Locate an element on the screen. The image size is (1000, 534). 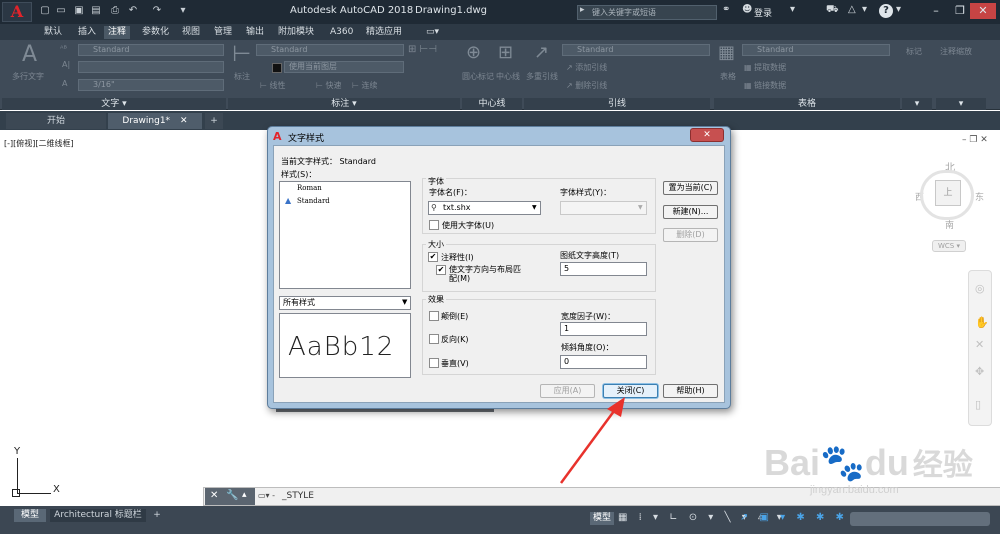
vertical-checkbox is located at coordinates (434, 363).